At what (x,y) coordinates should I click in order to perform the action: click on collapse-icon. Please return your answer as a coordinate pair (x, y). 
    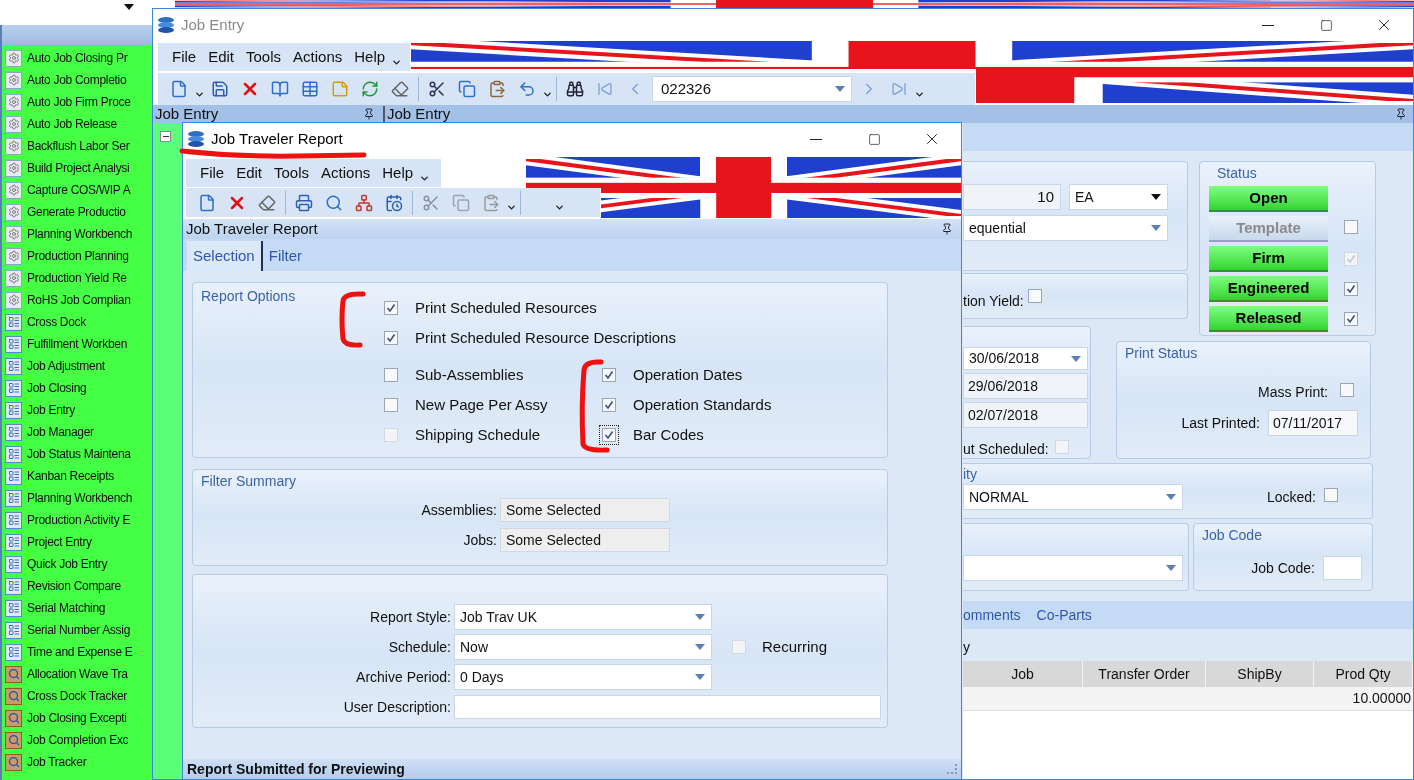
    Looking at the image, I should click on (165, 136).